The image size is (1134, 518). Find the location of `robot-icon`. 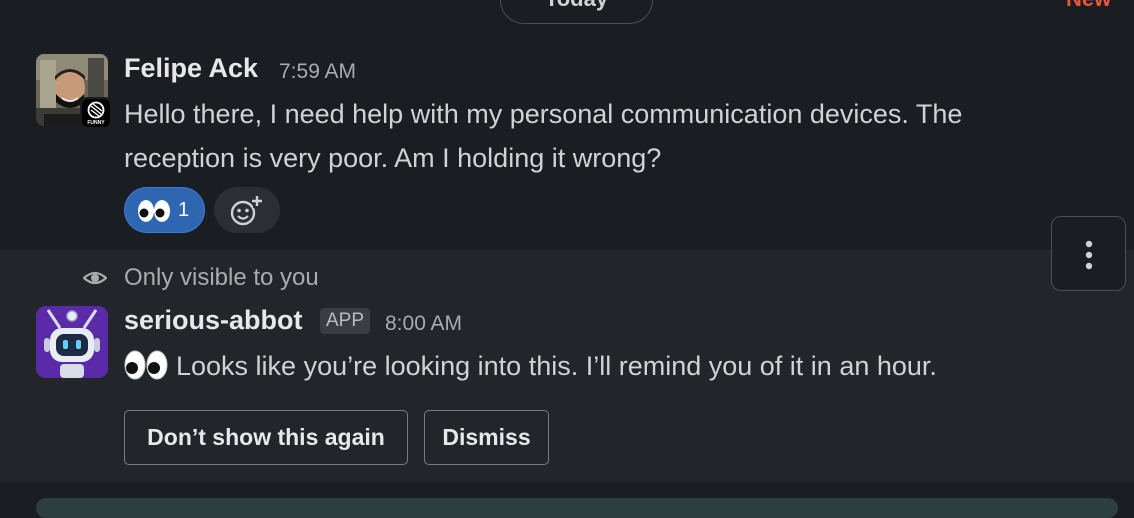

robot-icon is located at coordinates (72, 342).